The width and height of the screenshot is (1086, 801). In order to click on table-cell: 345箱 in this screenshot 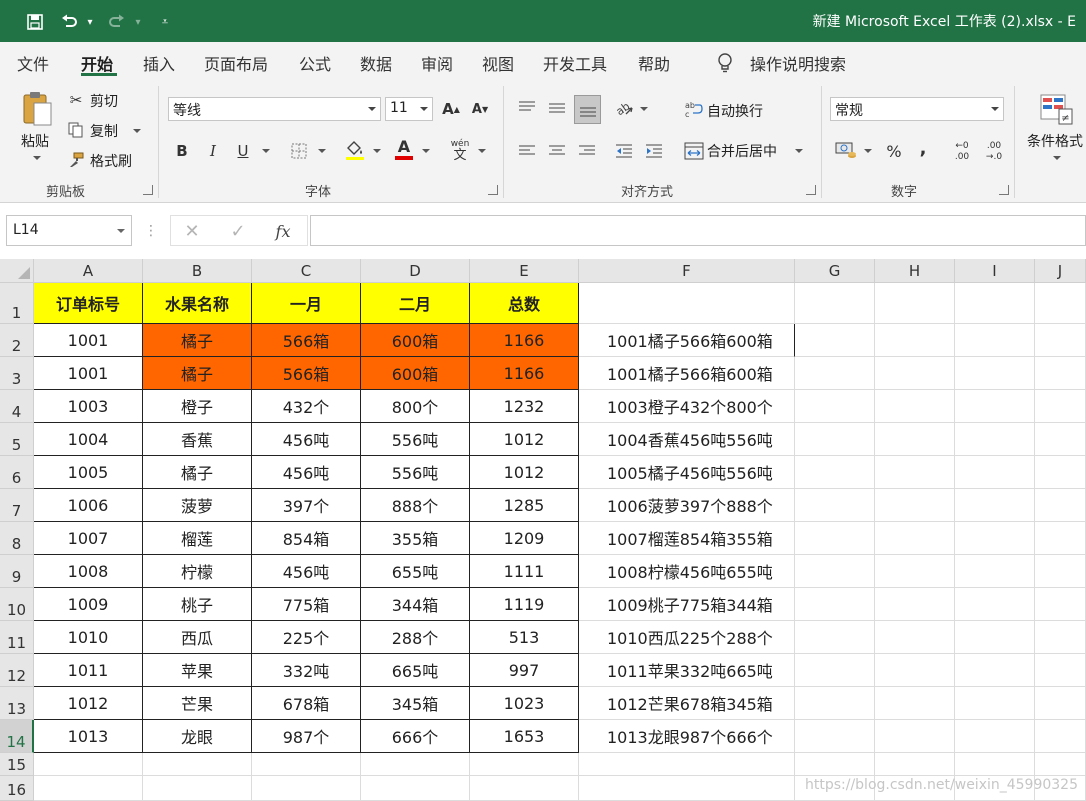, I will do `click(415, 703)`.